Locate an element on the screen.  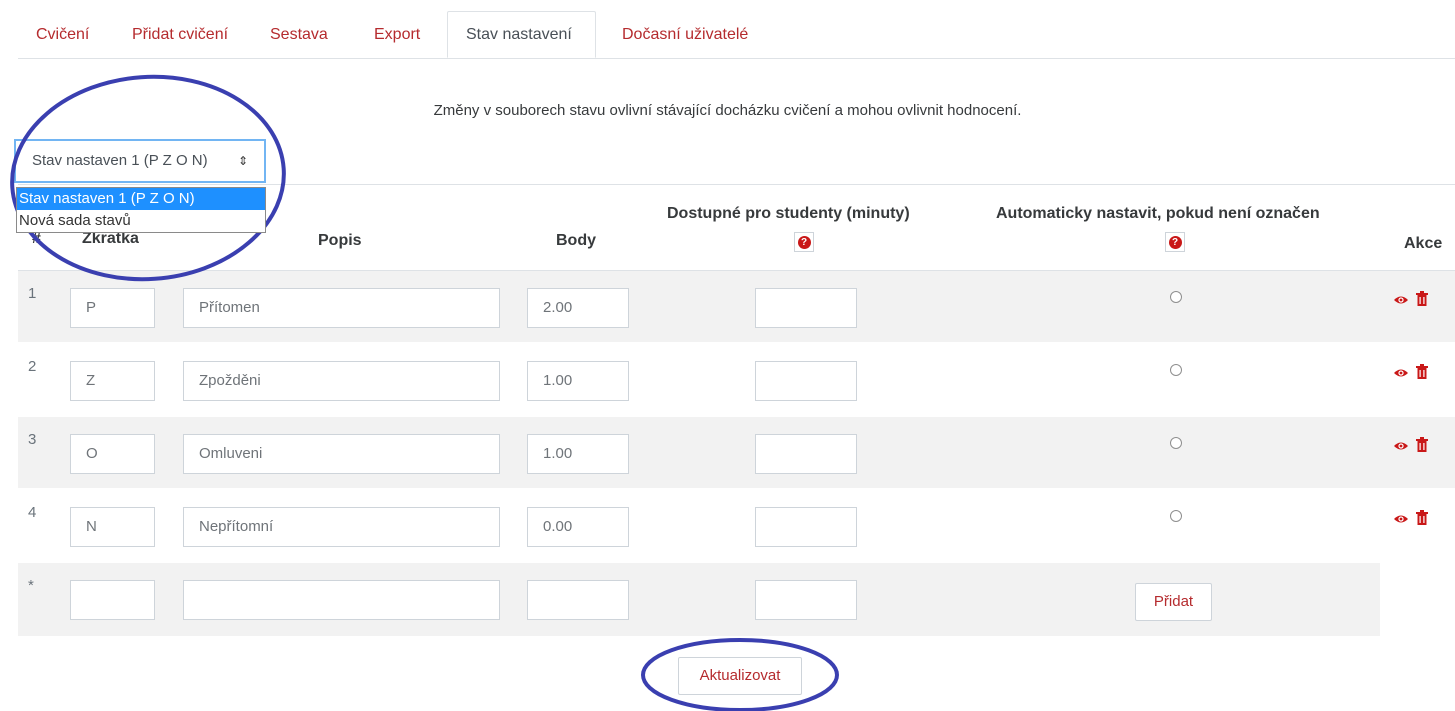
grade-input: 0.00 is located at coordinates (578, 527).